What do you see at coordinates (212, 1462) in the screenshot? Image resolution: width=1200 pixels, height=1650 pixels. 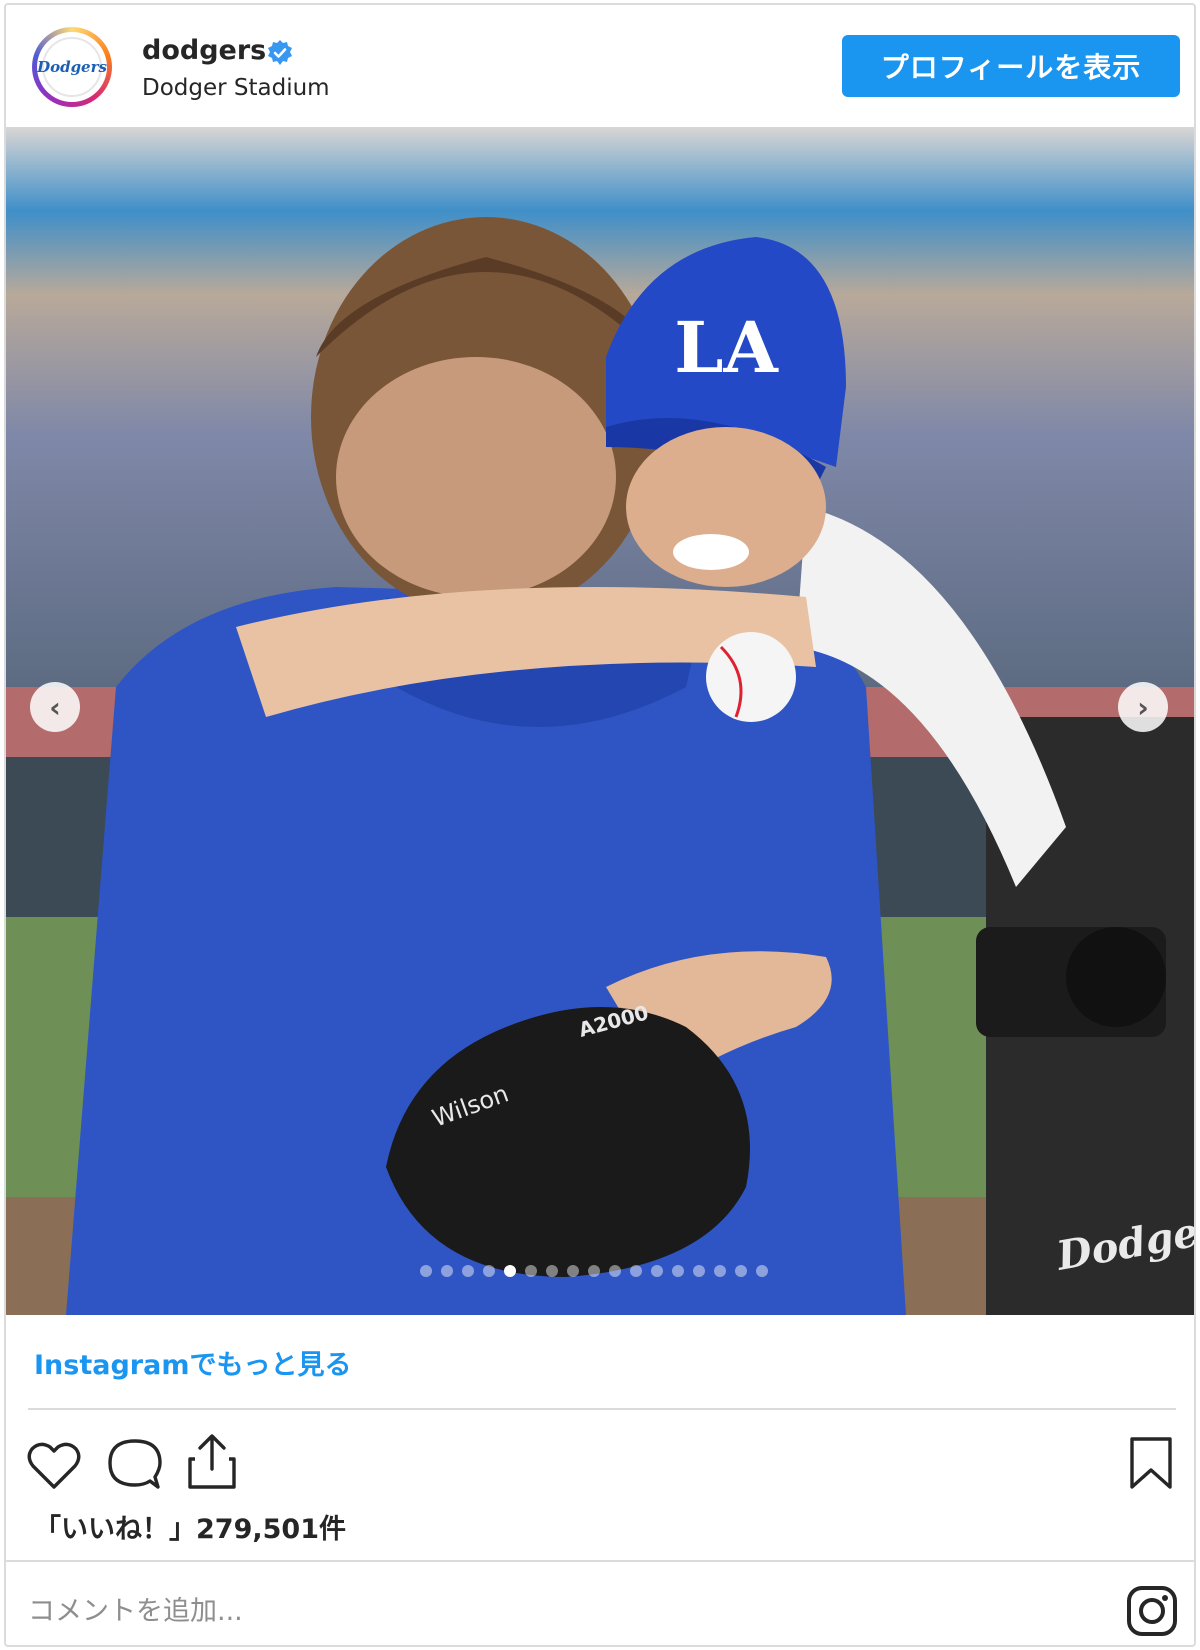 I see `share-icon` at bounding box center [212, 1462].